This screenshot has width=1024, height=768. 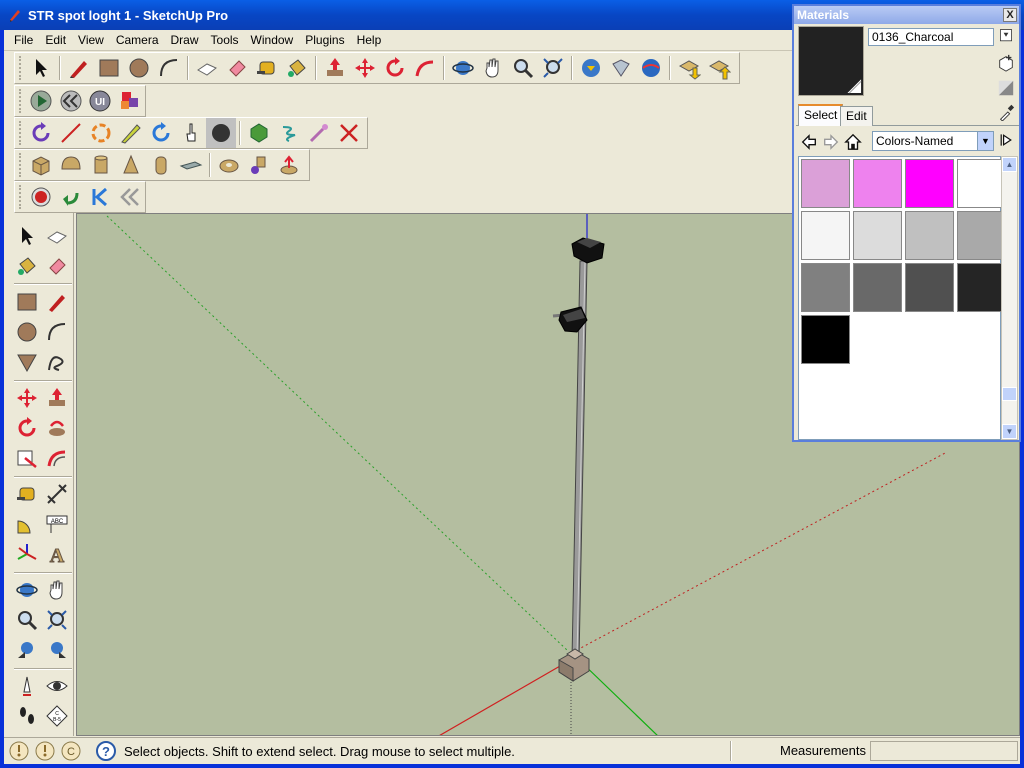 What do you see at coordinates (161, 165) in the screenshot?
I see `tube-shape-button` at bounding box center [161, 165].